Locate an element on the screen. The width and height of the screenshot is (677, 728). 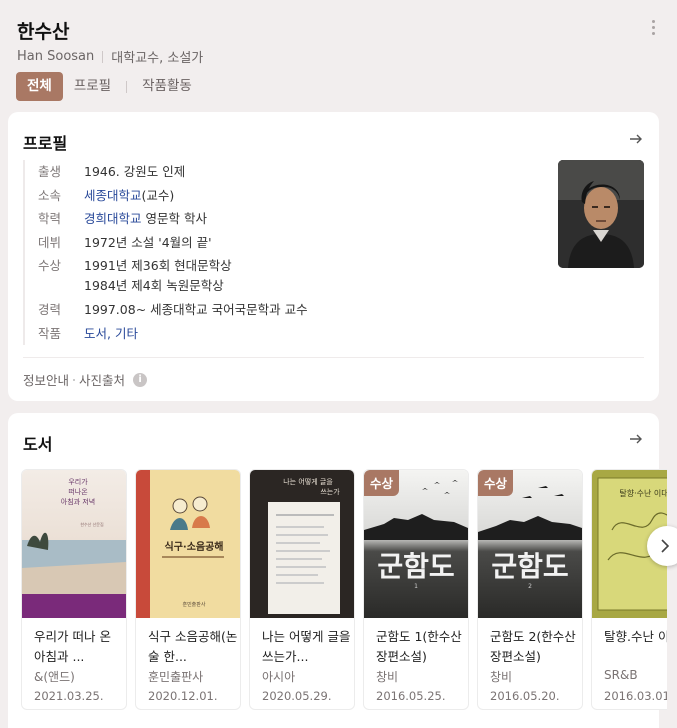
book-publisher: 훈민출판사 is located at coordinates (176, 677).